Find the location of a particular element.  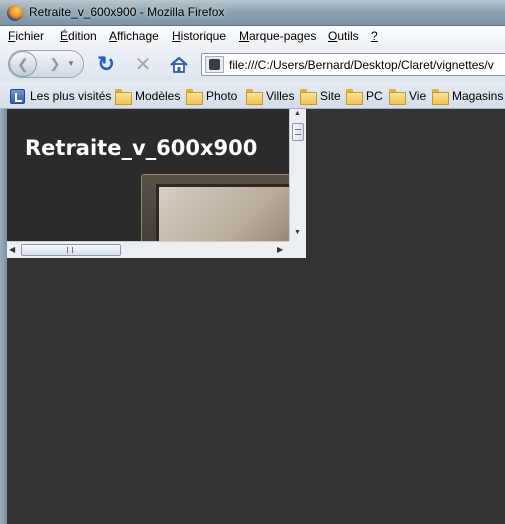

framed-image is located at coordinates (222, 212).